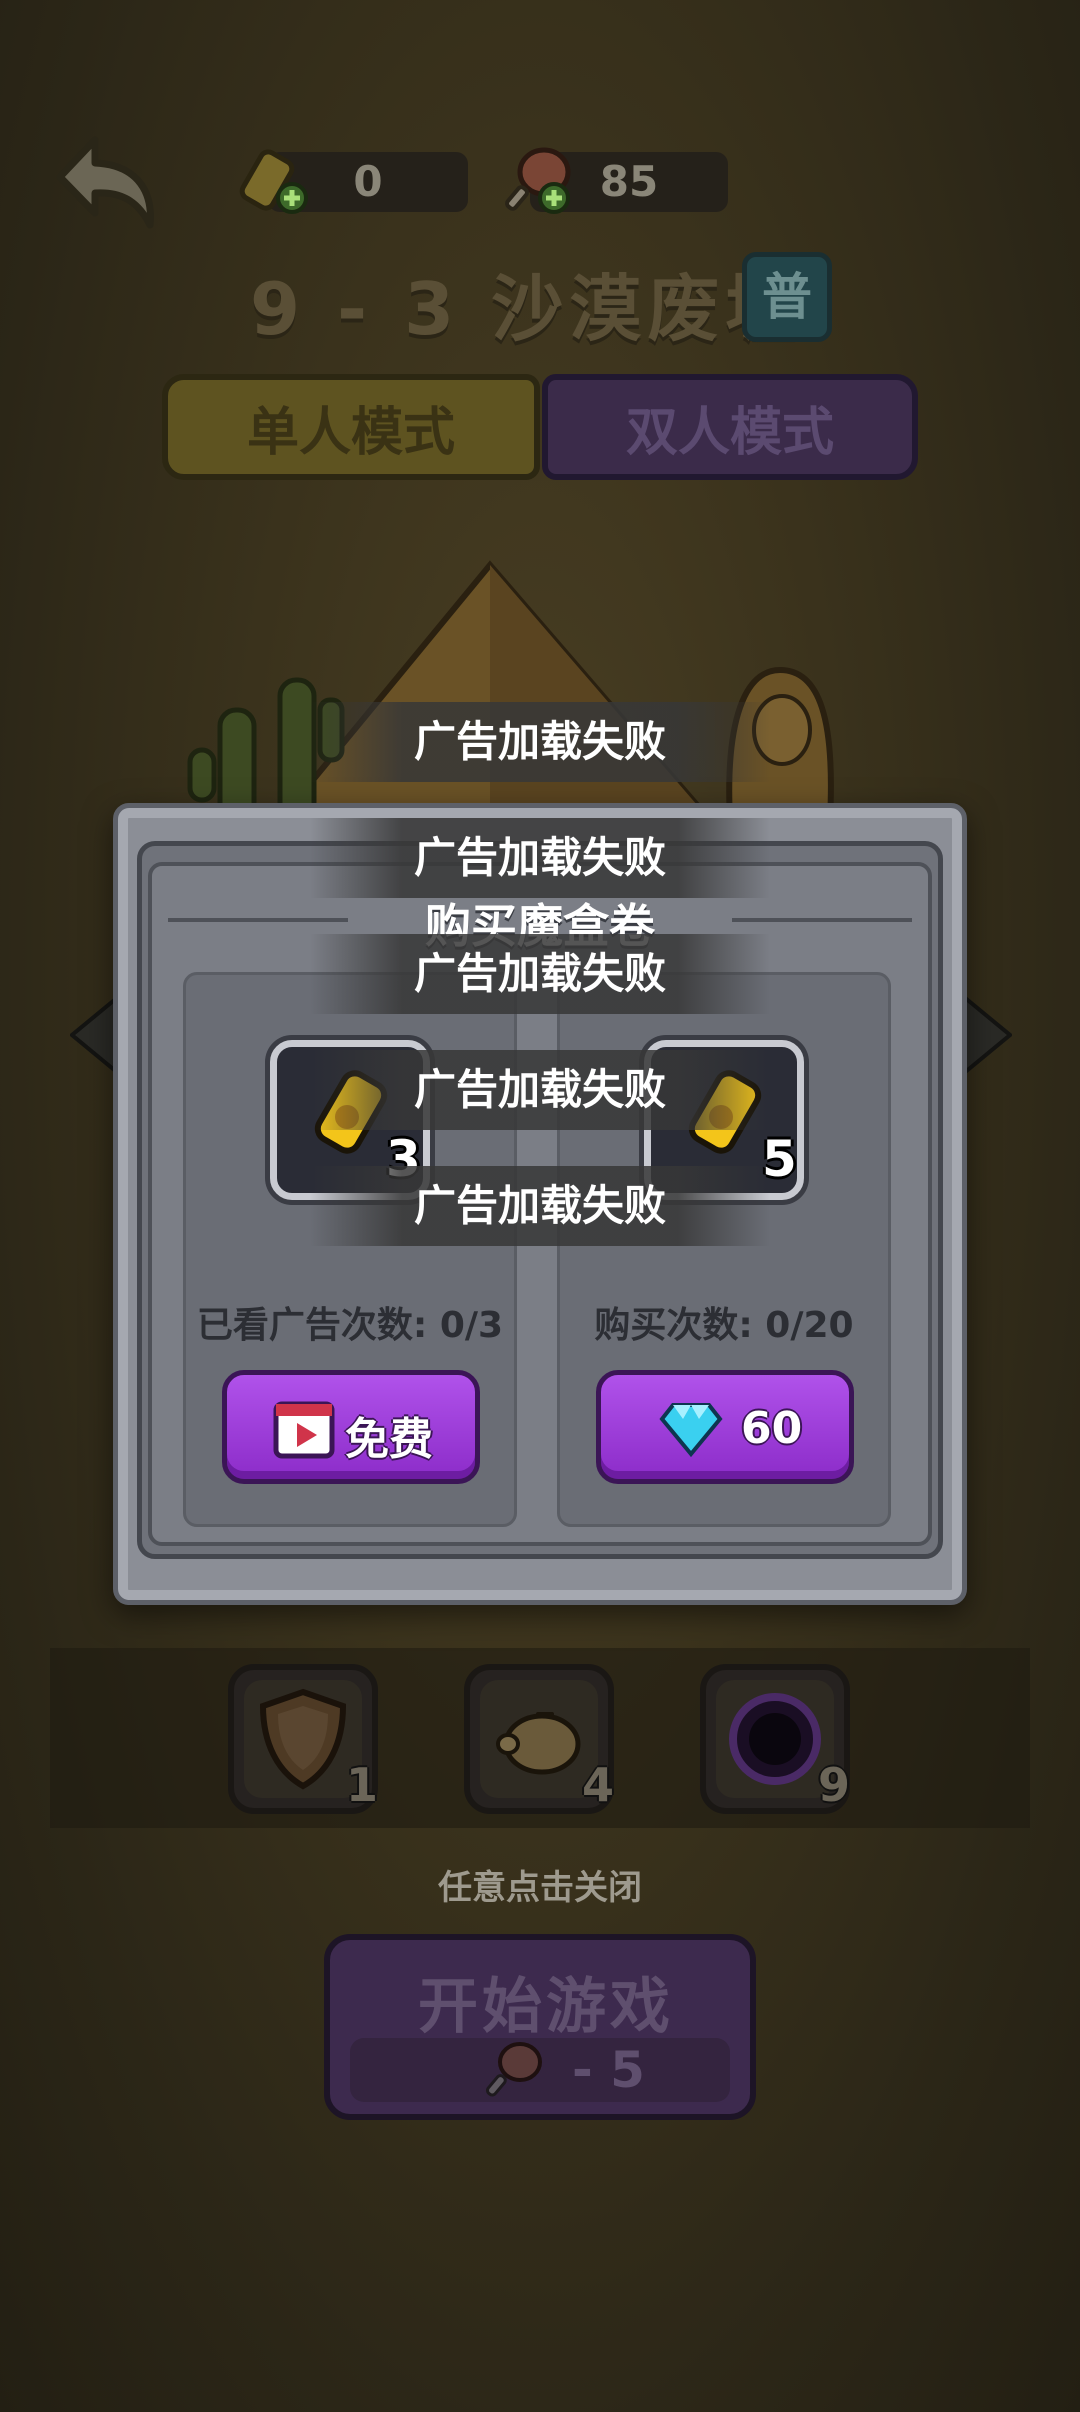 The image size is (1080, 2412). I want to click on tab-single-mode: 单人模式, so click(351, 427).